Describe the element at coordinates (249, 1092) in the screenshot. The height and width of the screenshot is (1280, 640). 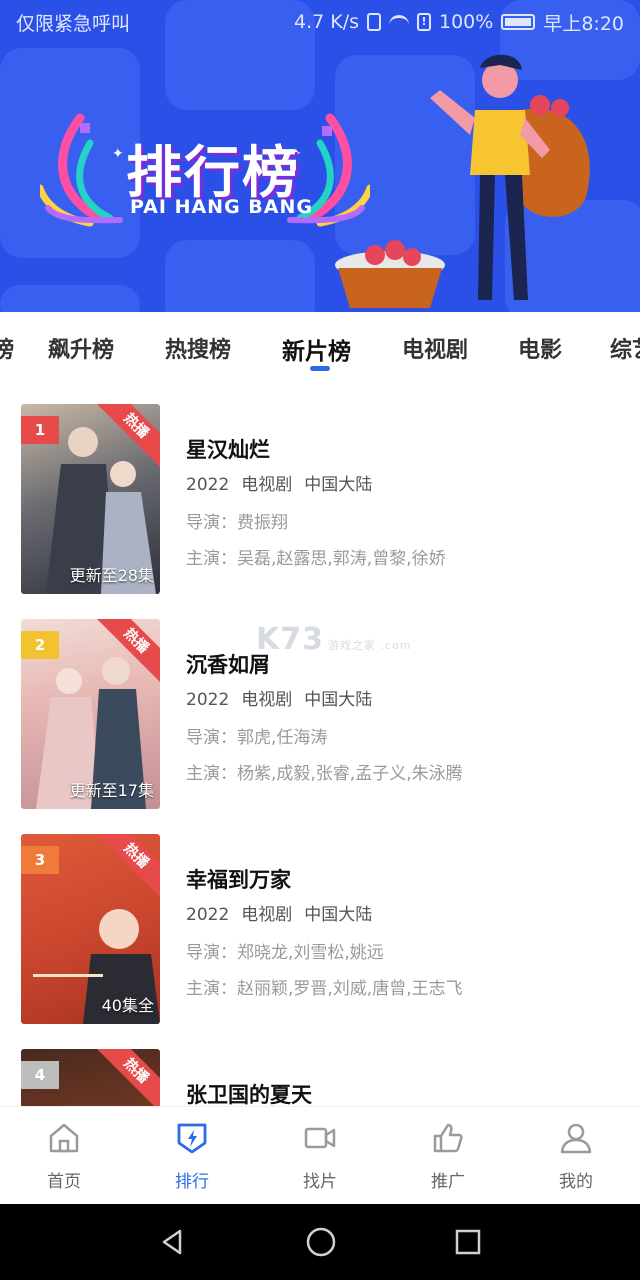
I see `item-title: 张卫国的夏天` at that location.